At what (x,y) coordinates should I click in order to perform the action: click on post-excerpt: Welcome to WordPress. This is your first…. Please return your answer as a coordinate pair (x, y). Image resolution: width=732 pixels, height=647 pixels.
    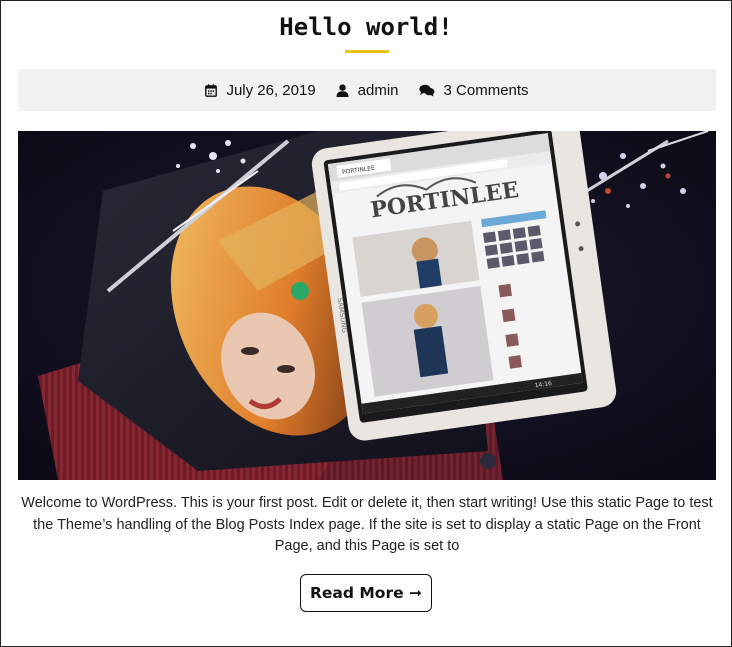
    Looking at the image, I should click on (367, 524).